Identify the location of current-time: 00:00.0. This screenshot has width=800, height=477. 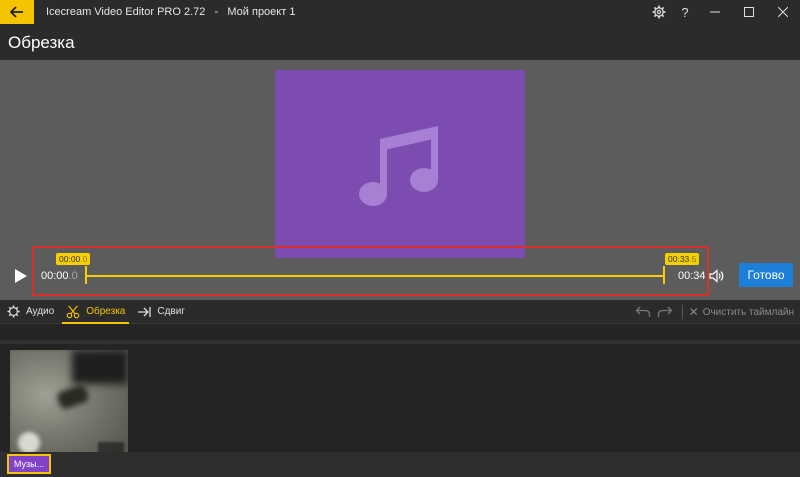
(59, 276).